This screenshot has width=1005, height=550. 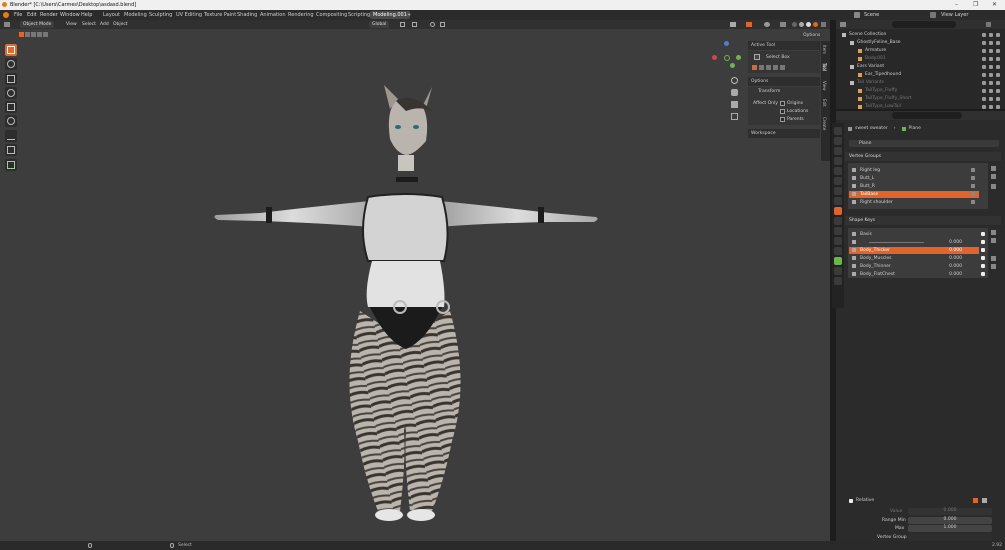 I want to click on blender-menu-icon, so click(x=6, y=15).